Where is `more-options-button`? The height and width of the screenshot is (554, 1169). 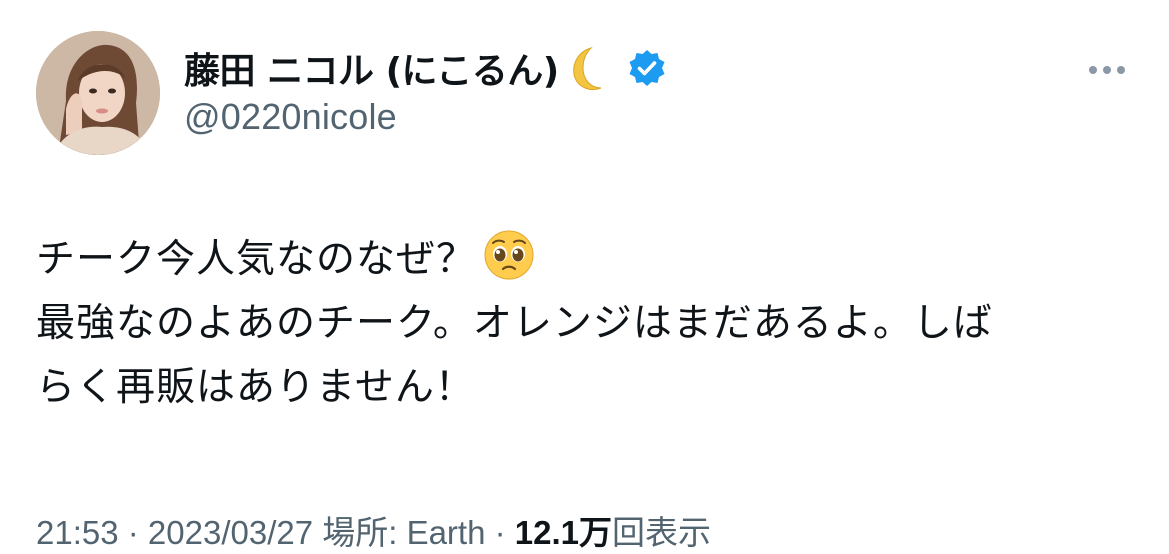 more-options-button is located at coordinates (1107, 70).